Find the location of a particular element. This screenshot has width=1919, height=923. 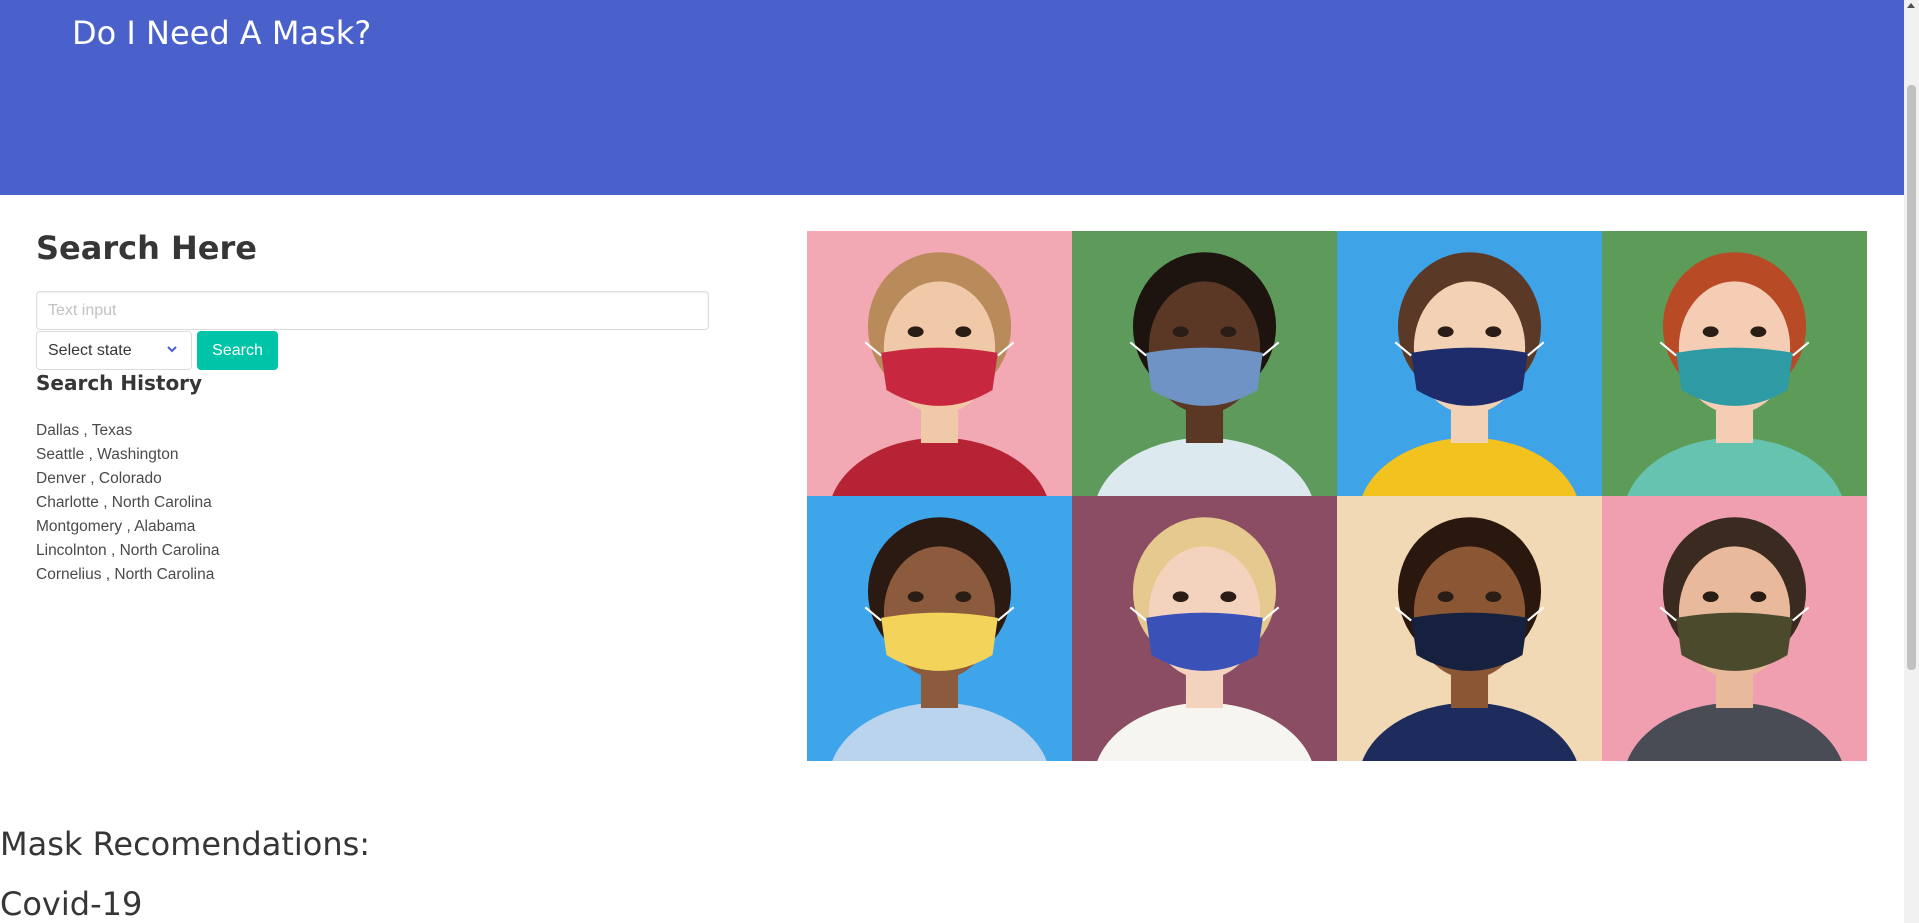

vertical-scrollbar is located at coordinates (1911, 461).